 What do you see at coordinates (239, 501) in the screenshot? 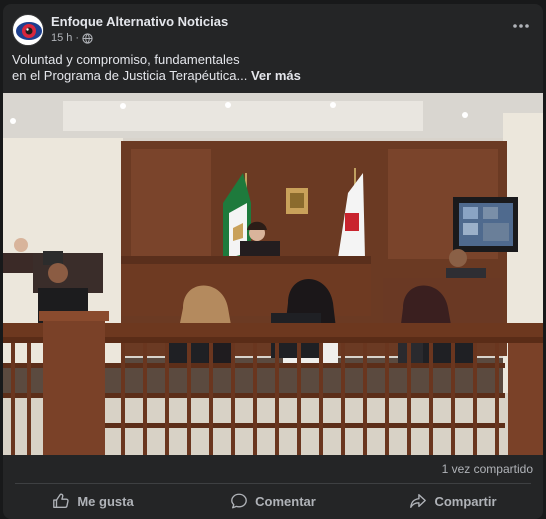
I see `comment-icon` at bounding box center [239, 501].